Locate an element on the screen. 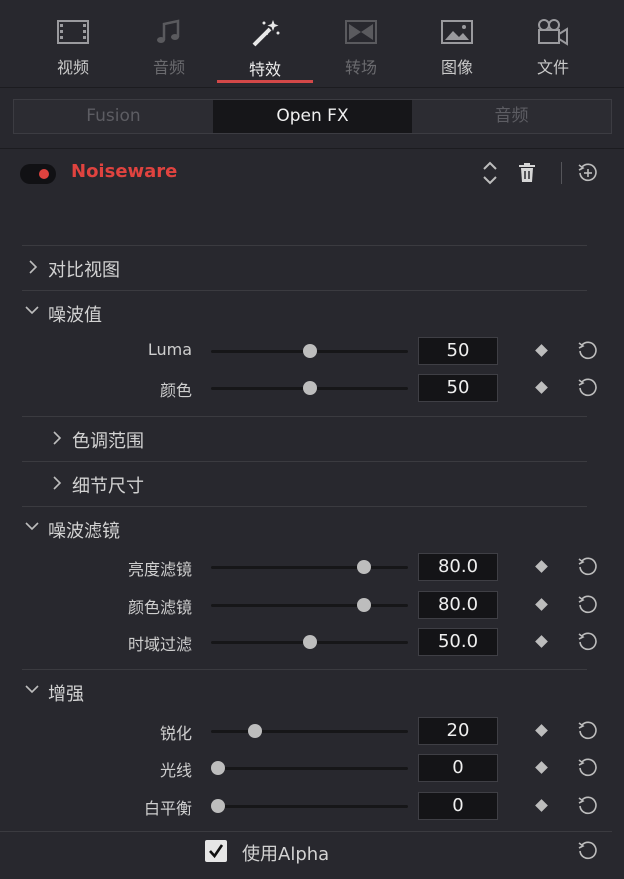  color-label: 颜色 is located at coordinates (175, 390).